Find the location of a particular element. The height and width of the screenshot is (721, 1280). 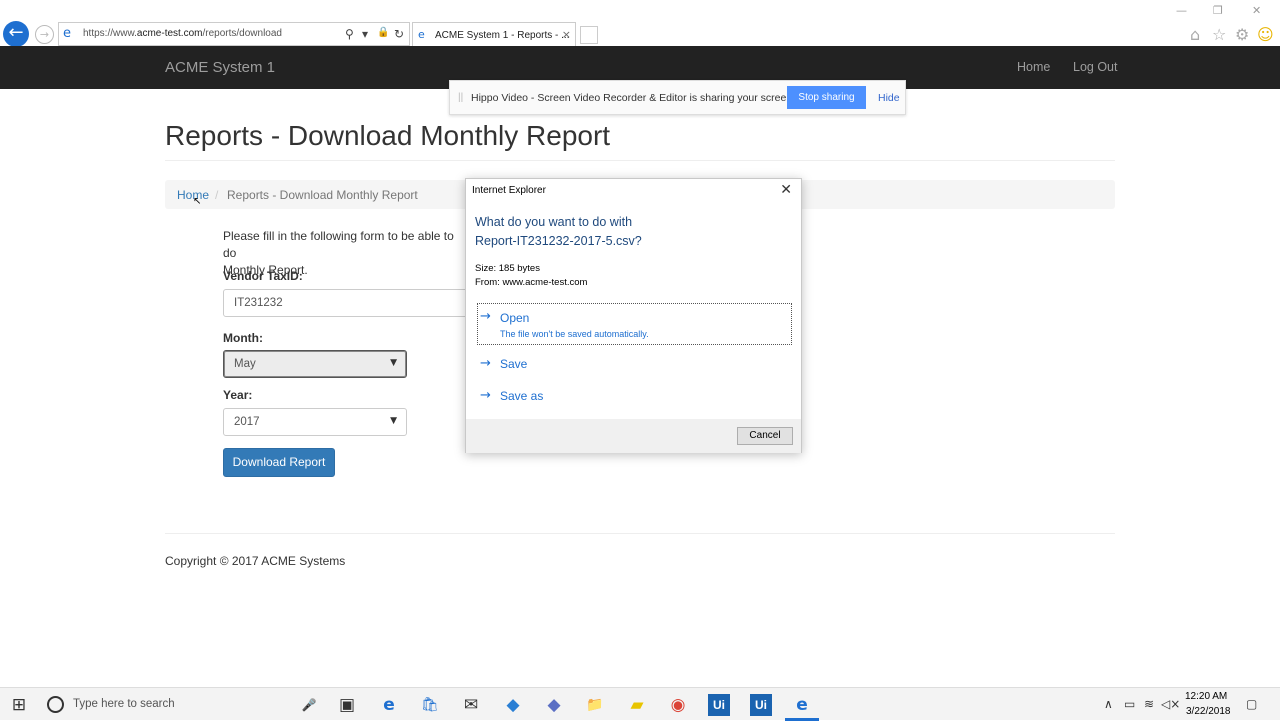

month-label: Month: is located at coordinates (243, 338).